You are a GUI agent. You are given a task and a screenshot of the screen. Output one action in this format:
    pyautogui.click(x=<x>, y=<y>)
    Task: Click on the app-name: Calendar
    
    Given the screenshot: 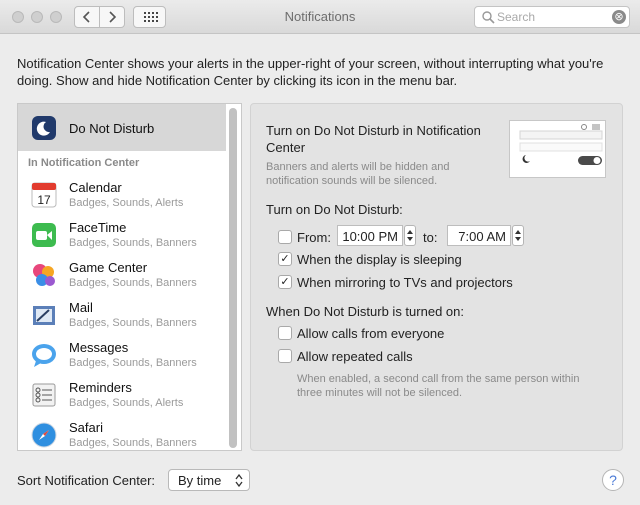 What is the action you would take?
    pyautogui.click(x=95, y=187)
    